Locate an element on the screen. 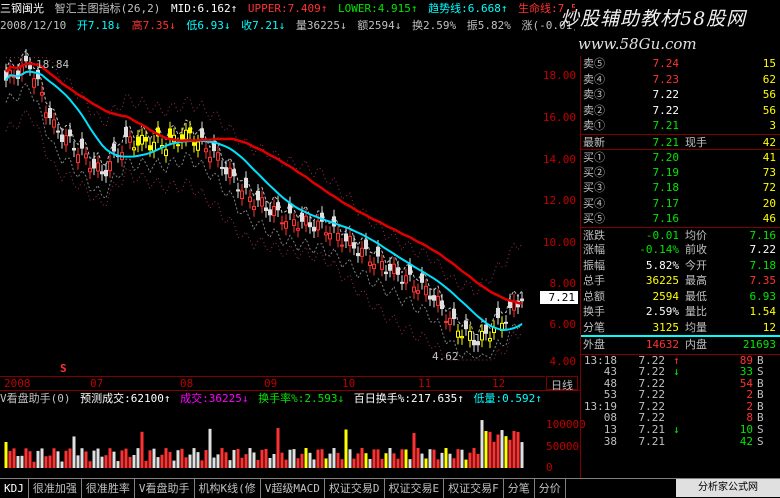 This screenshot has height=498, width=780. bid-row-4: 买④ 7.17 20 is located at coordinates (680, 204).